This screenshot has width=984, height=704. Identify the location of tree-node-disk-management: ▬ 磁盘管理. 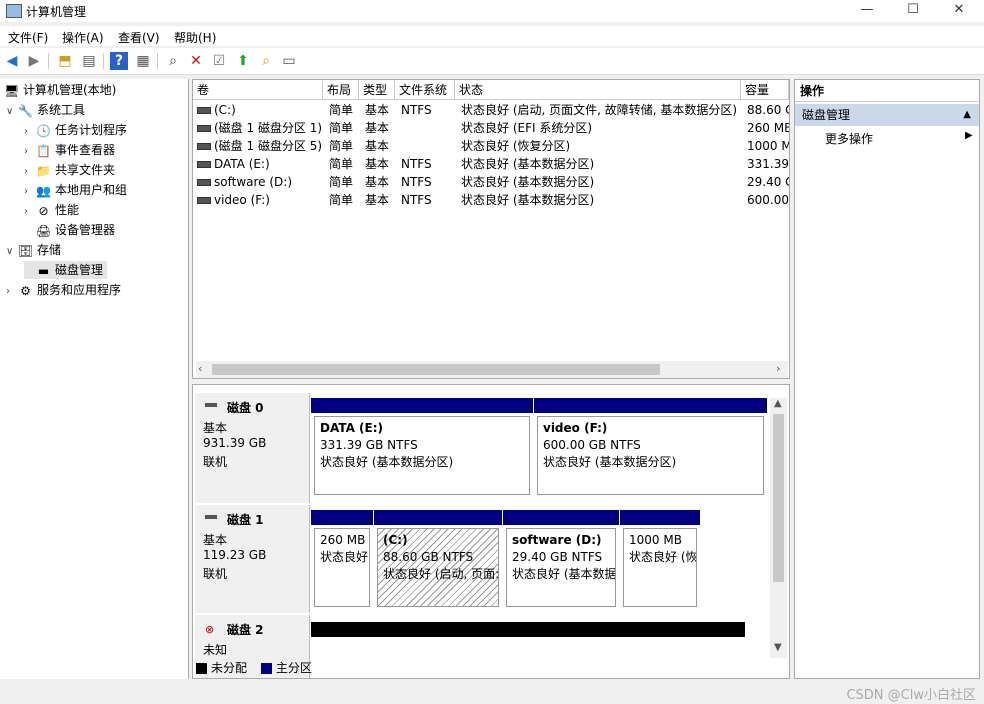
(66, 270).